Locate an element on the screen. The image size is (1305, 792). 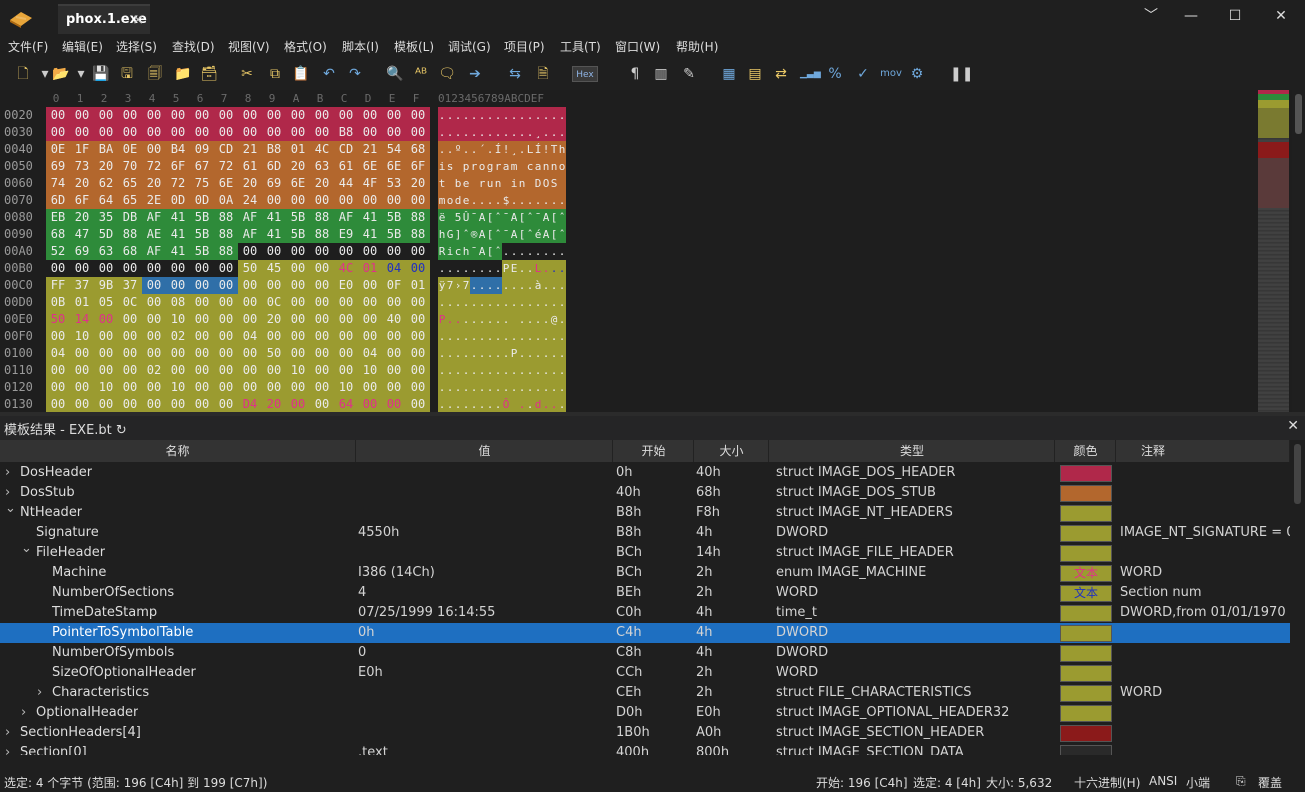
expand-chevron-icon: › is located at coordinates (7, 473).